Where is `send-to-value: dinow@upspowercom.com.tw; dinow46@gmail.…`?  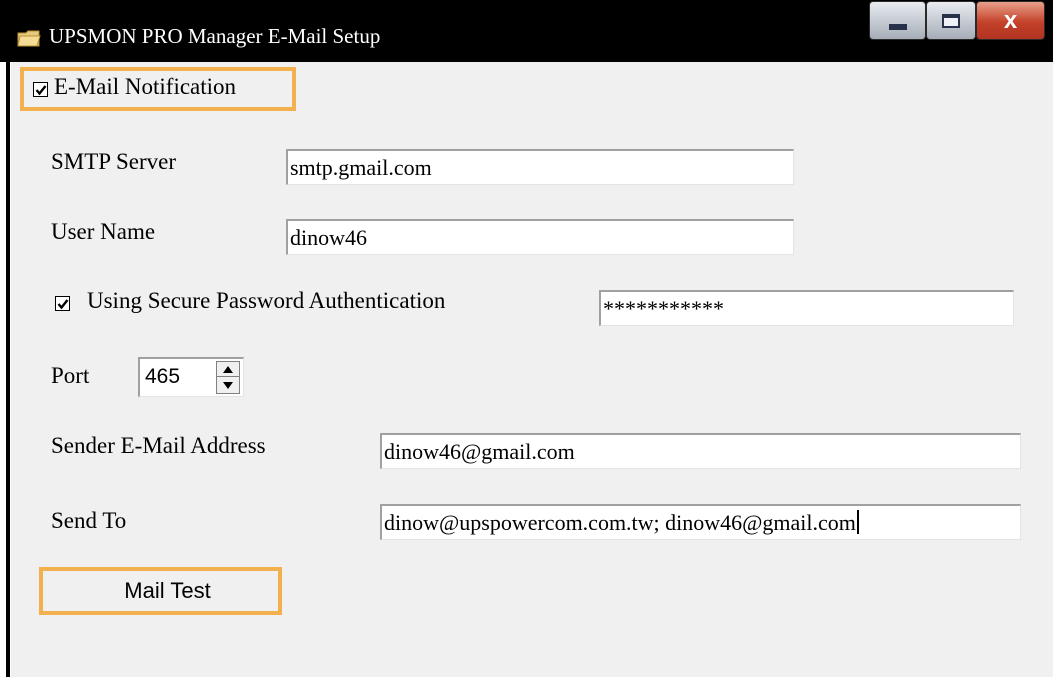 send-to-value: dinow@upspowercom.com.tw; dinow46@gmail.… is located at coordinates (620, 522).